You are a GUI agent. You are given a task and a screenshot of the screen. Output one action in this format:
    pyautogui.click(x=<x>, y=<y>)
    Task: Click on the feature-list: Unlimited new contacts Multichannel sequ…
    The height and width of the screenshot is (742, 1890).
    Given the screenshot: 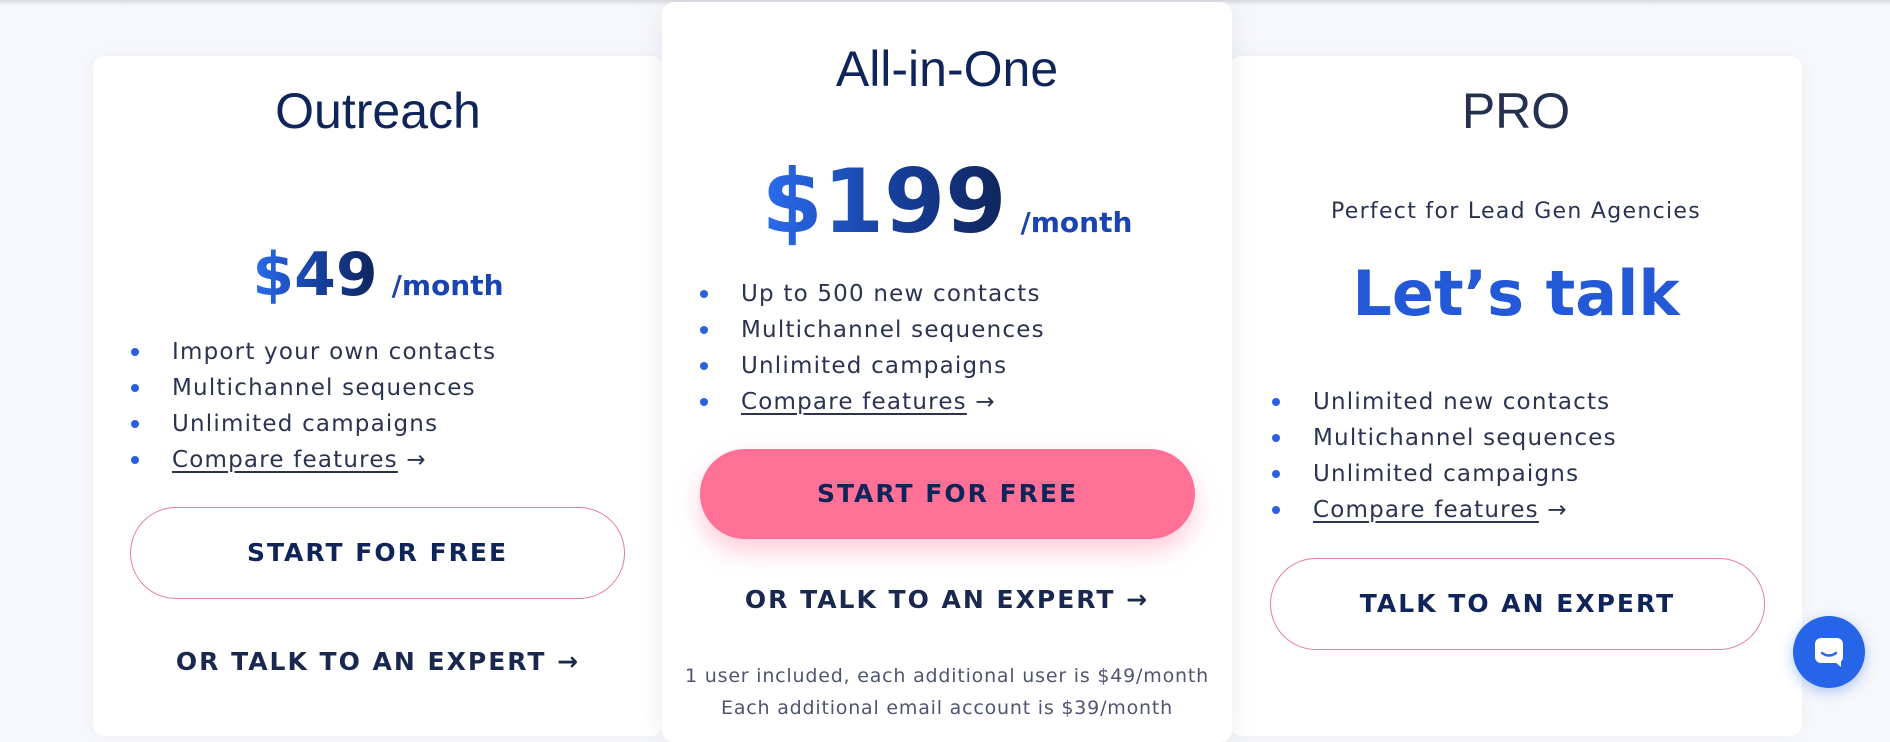 What is the action you would take?
    pyautogui.click(x=1443, y=456)
    